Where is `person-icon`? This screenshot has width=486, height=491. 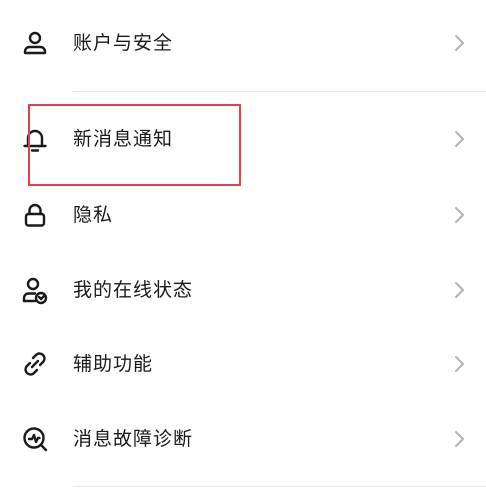
person-icon is located at coordinates (35, 43).